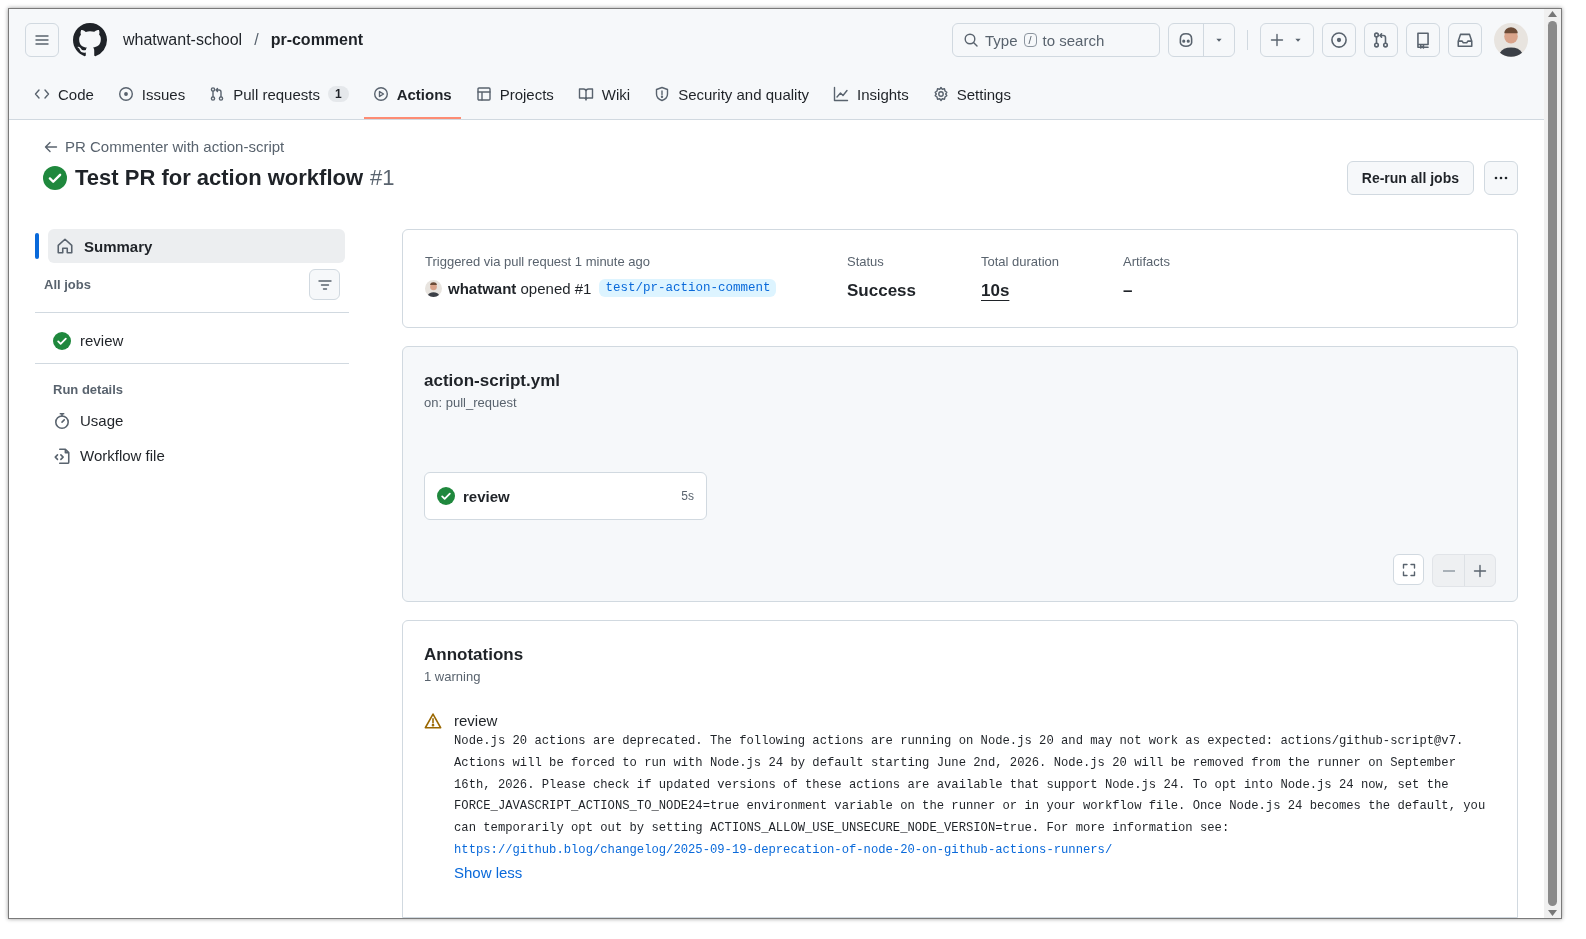 Image resolution: width=1586 pixels, height=939 pixels. I want to click on sidebar-item: Usage, so click(88, 420).